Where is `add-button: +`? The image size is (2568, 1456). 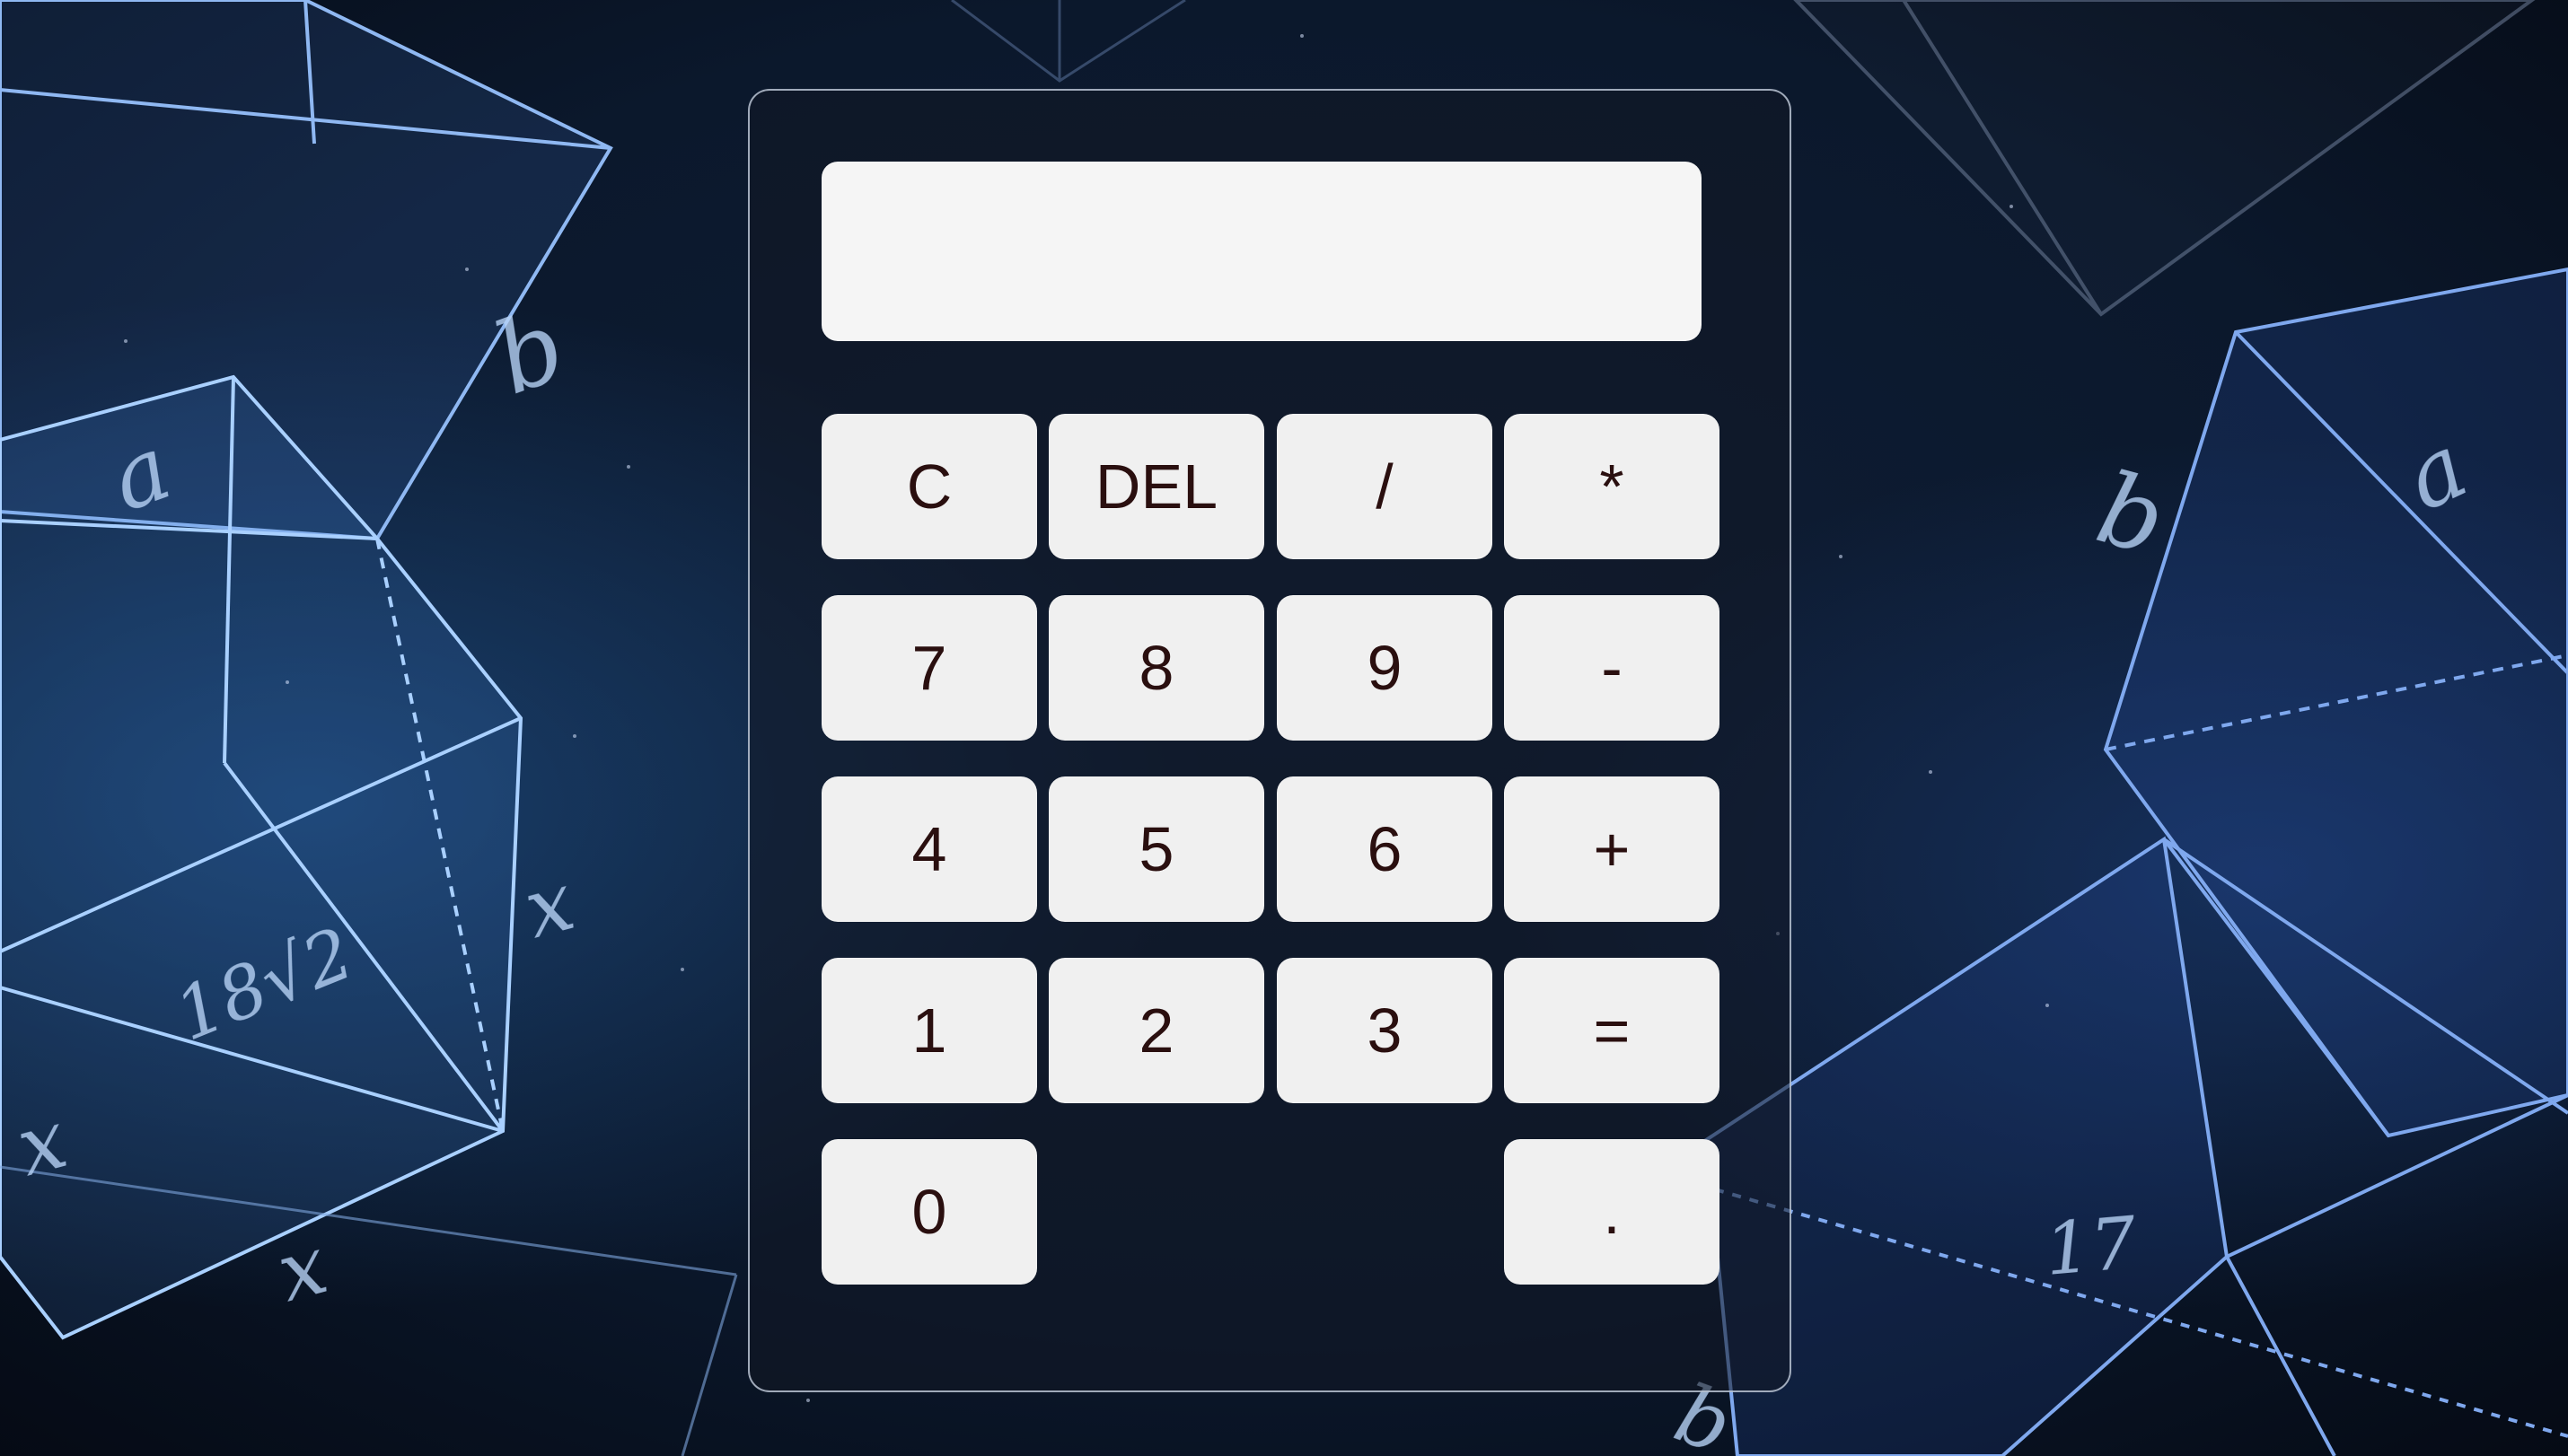 add-button: + is located at coordinates (1611, 849).